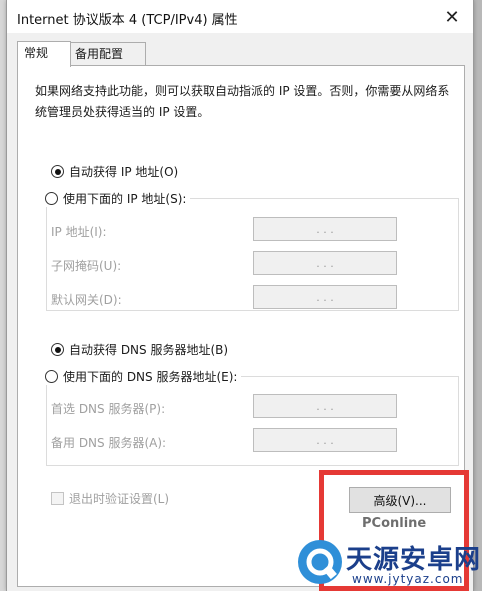 Image resolution: width=482 pixels, height=591 pixels. I want to click on default-gateway-label: 默认网关(D):, so click(86, 300).